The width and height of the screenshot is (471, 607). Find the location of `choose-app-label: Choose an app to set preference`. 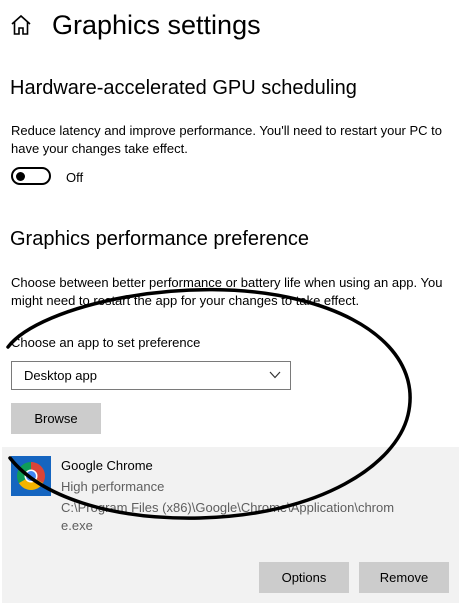

choose-app-label: Choose an app to set preference is located at coordinates (106, 342).